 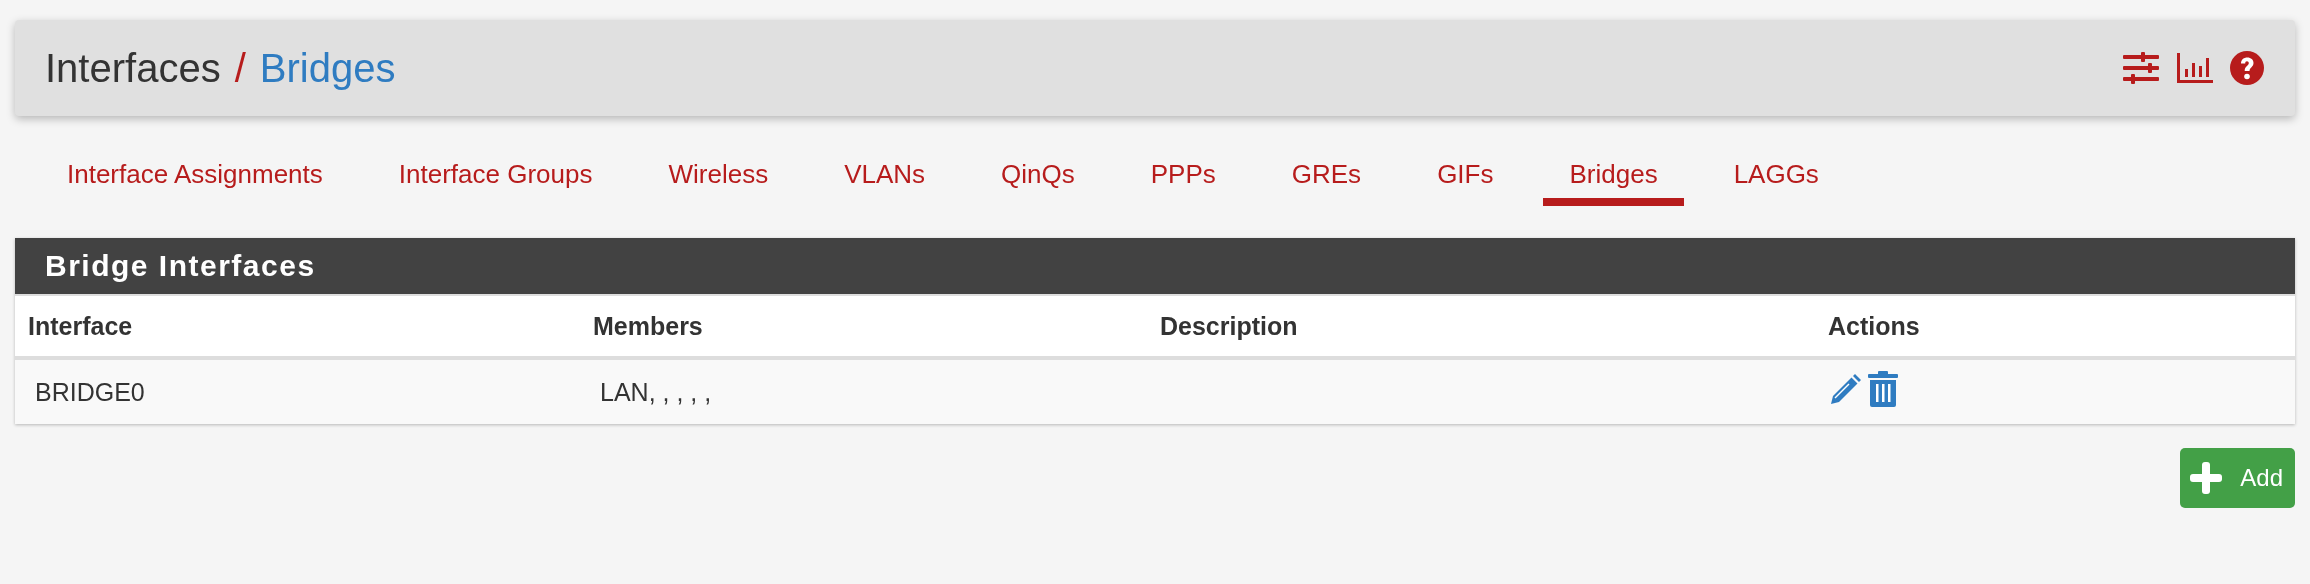 I want to click on nav-tab: Bridges, so click(x=1613, y=181).